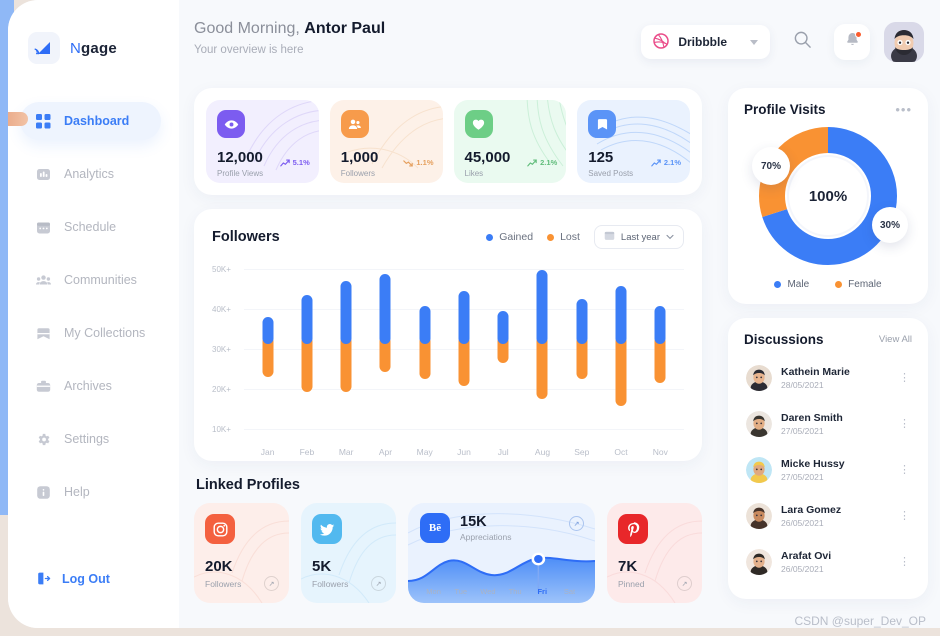 The width and height of the screenshot is (940, 636). I want to click on linked-profile-card-instagram: 20K Followers ↗, so click(241, 553).